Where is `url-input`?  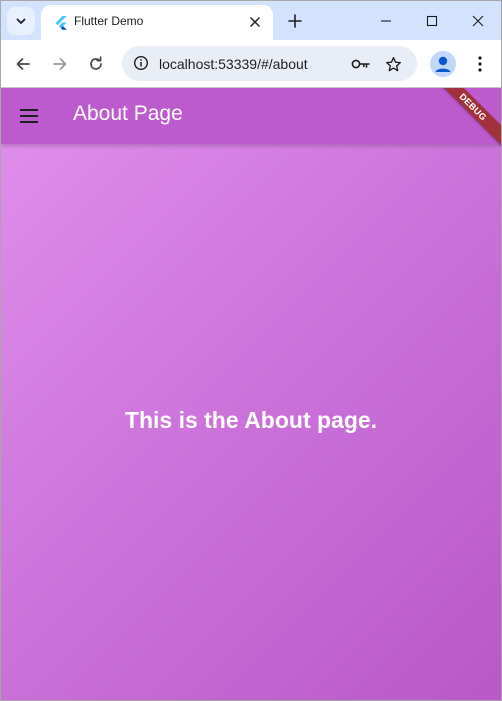
url-input is located at coordinates (249, 63).